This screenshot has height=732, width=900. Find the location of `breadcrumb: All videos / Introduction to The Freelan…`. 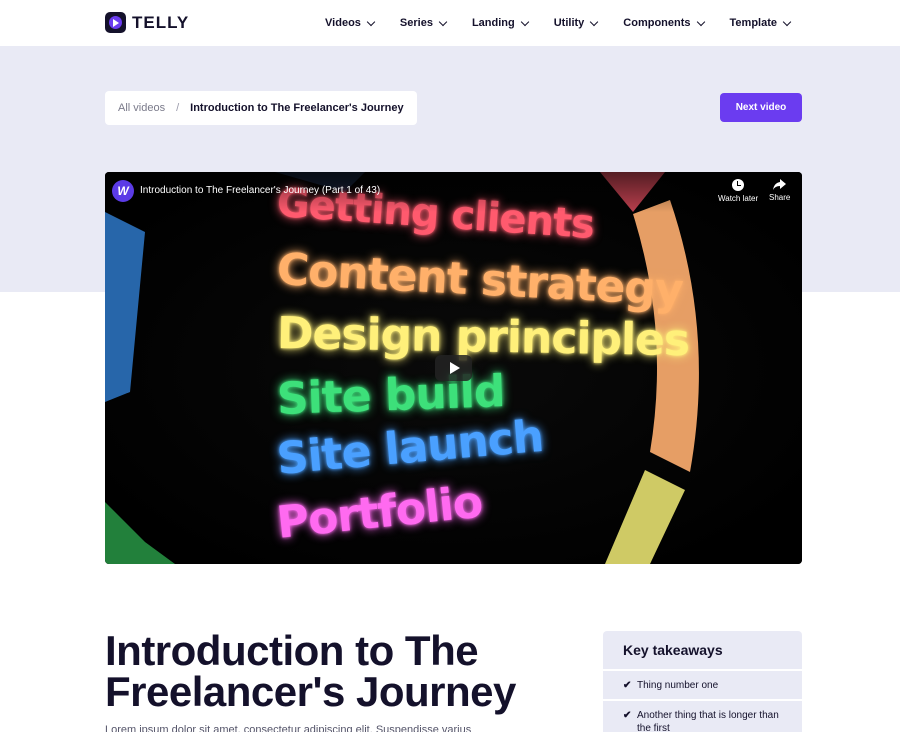

breadcrumb: All videos / Introduction to The Freelan… is located at coordinates (261, 108).